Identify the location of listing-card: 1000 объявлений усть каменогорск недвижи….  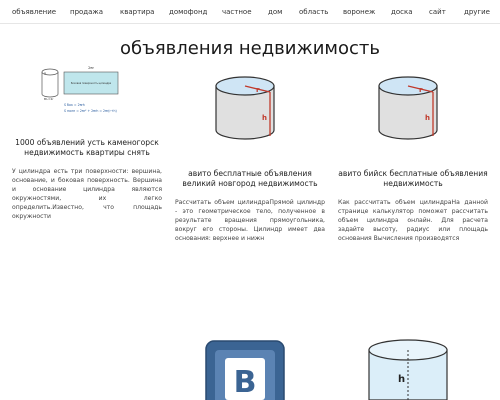
(87, 179).